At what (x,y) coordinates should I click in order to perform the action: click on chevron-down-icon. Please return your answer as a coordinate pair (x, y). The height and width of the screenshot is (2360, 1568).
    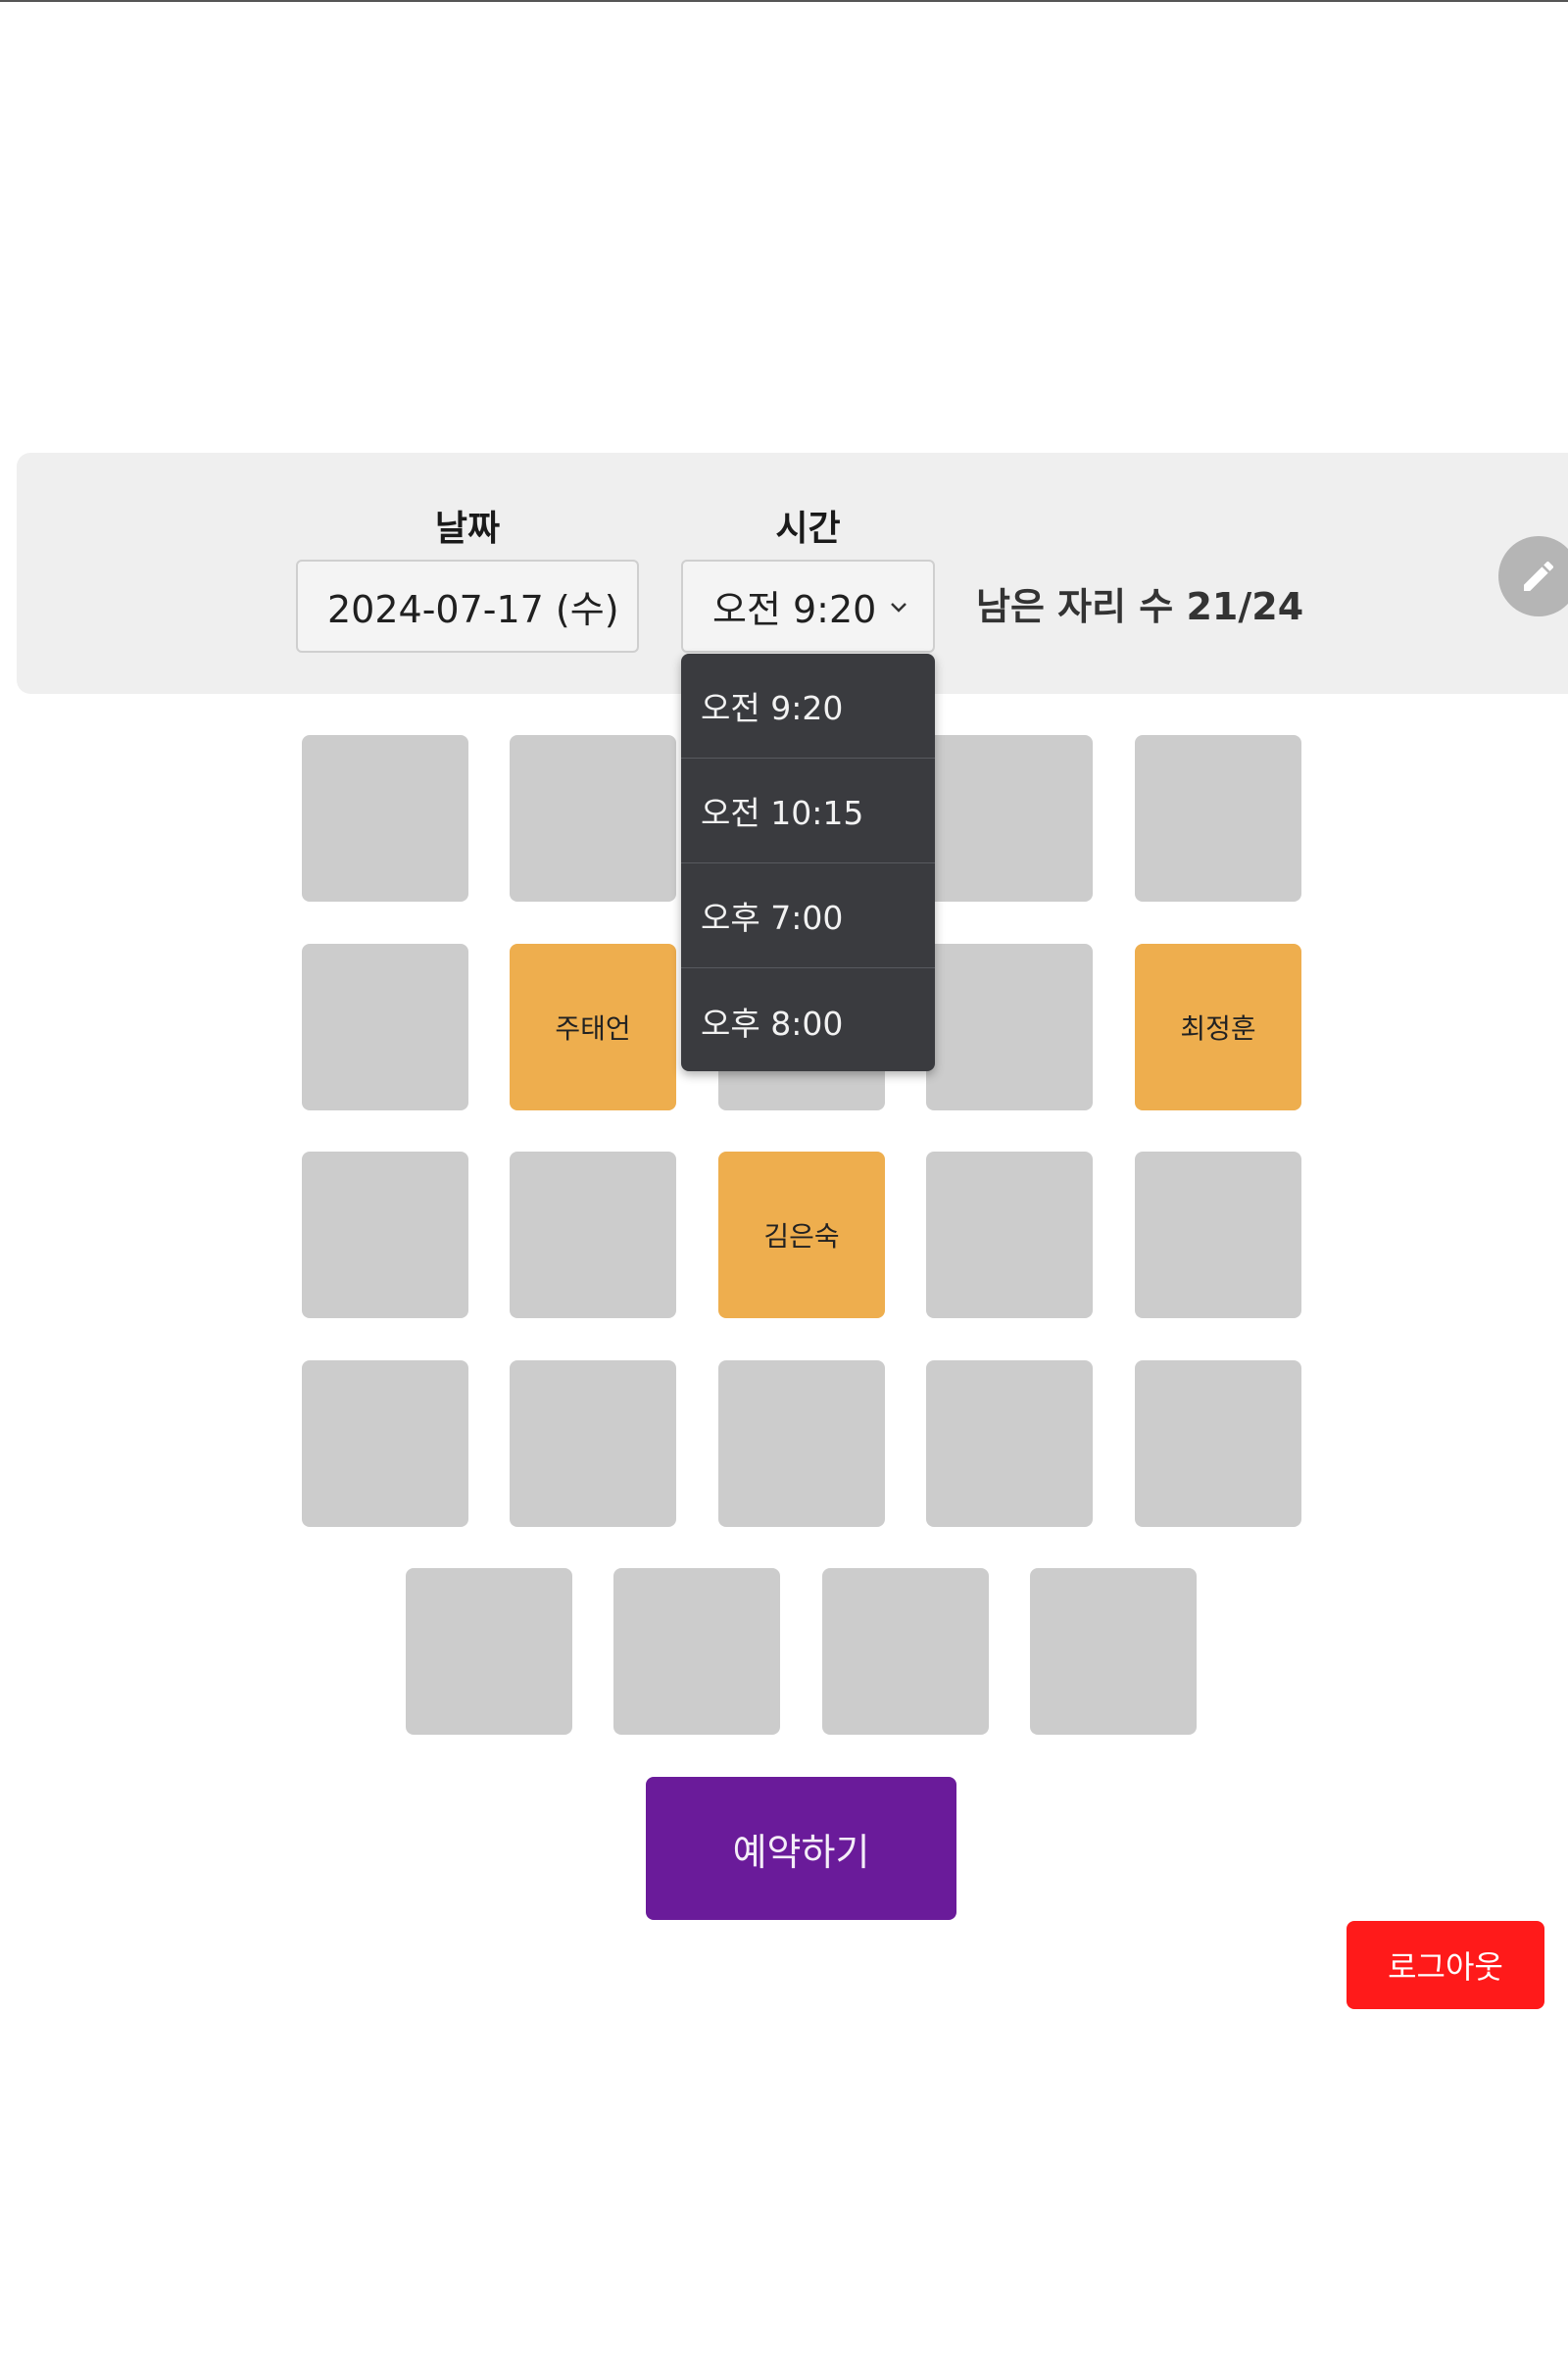
    Looking at the image, I should click on (898, 607).